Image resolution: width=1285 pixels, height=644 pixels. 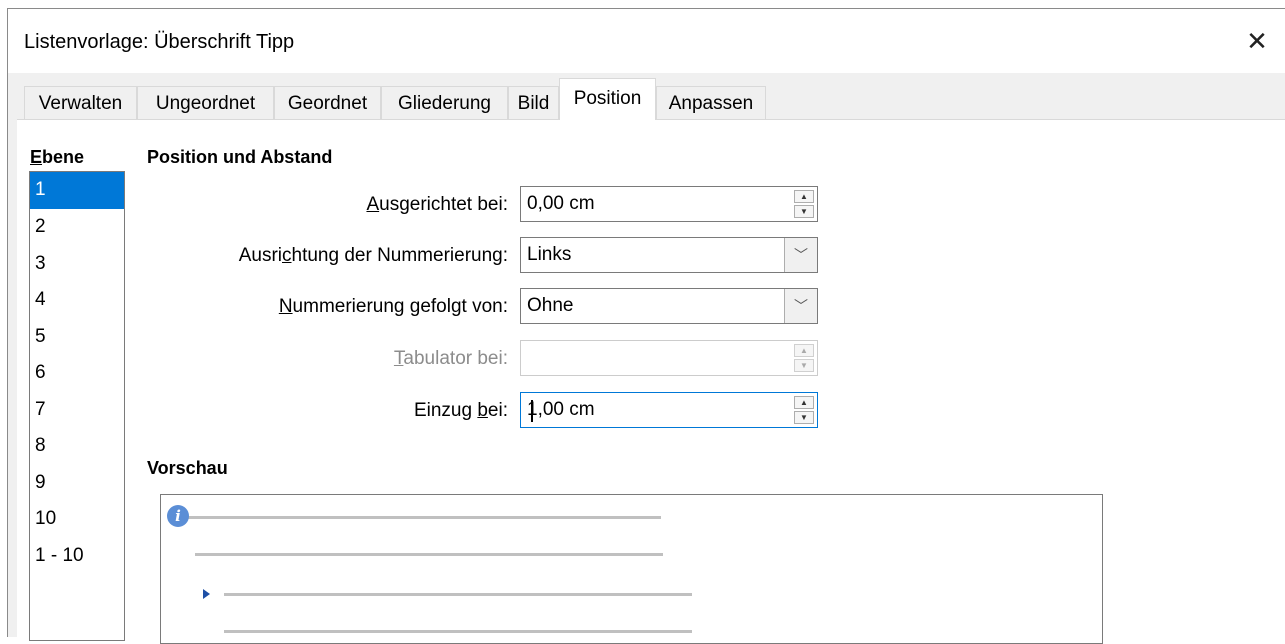 What do you see at coordinates (669, 306) in the screenshot?
I see `numbering-followed-by-select: Ohne ﹀` at bounding box center [669, 306].